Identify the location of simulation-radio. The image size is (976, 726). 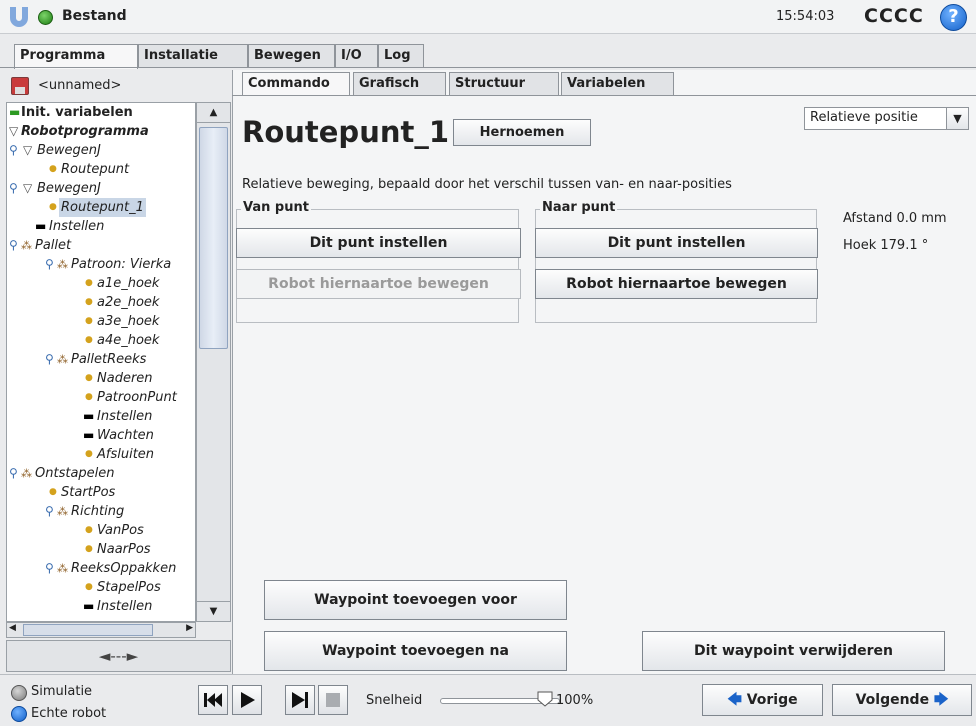
(19, 693).